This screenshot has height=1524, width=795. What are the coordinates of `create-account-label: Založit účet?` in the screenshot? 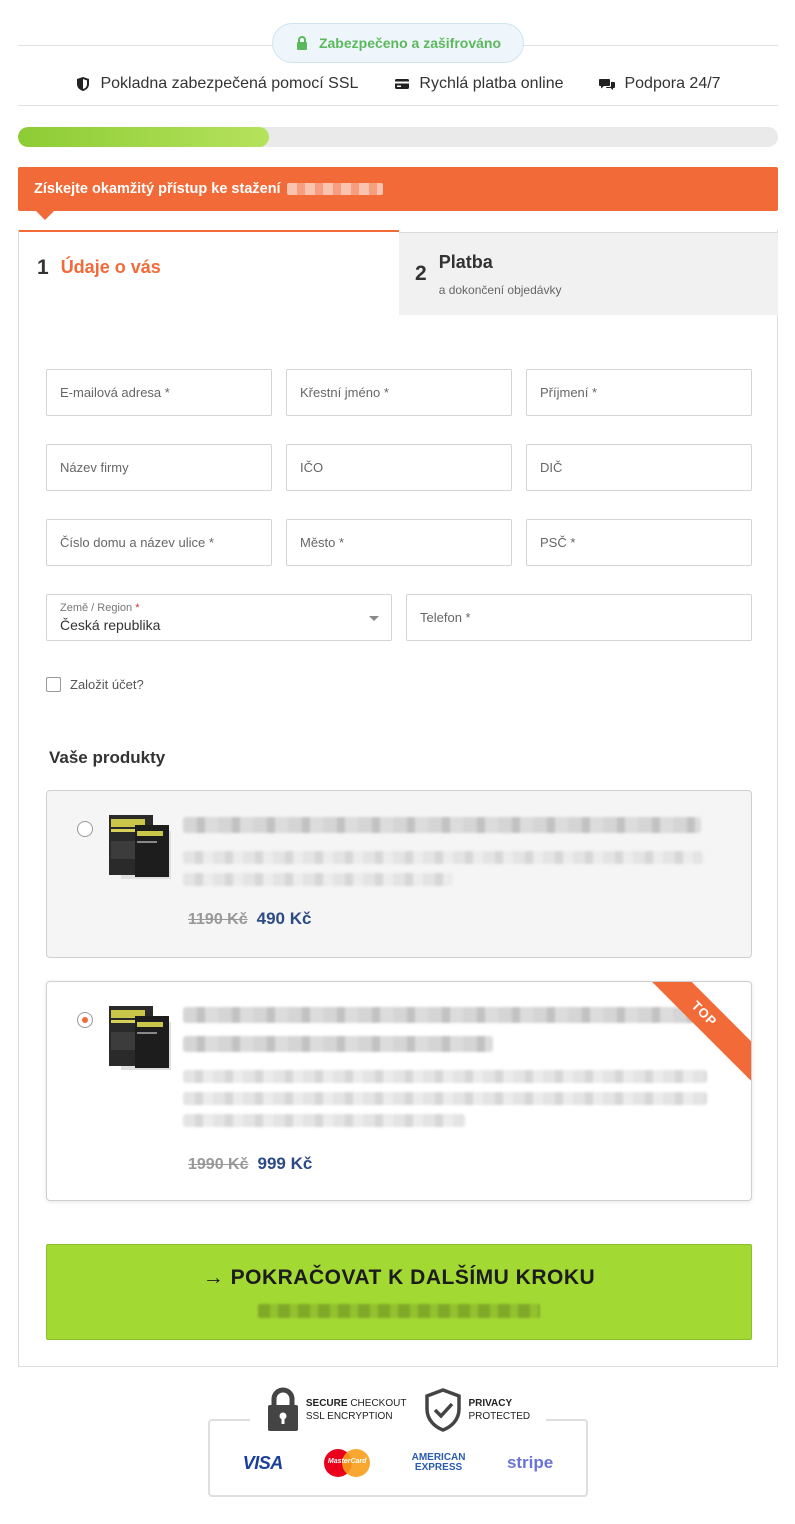 It's located at (107, 684).